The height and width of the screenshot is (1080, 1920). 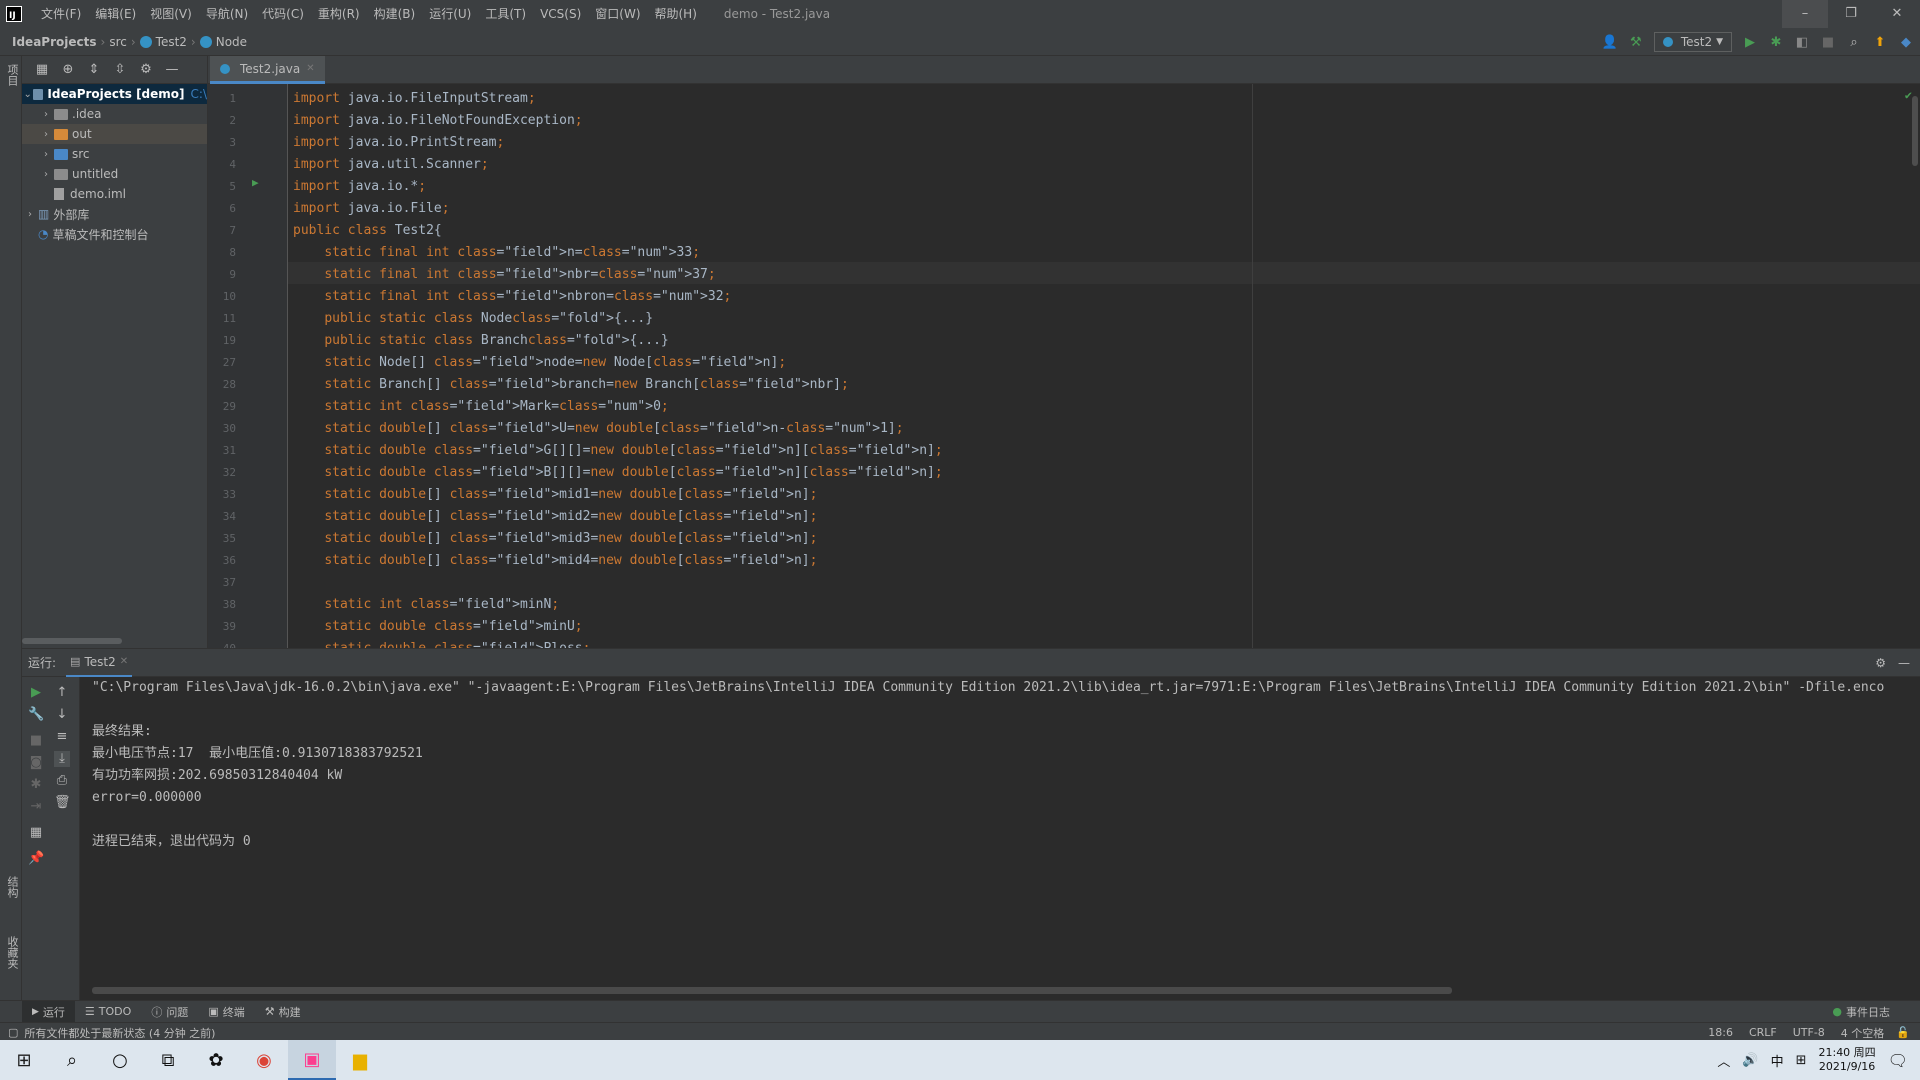 I want to click on tool-tab-terminal: ▣ 终端, so click(x=226, y=1012).